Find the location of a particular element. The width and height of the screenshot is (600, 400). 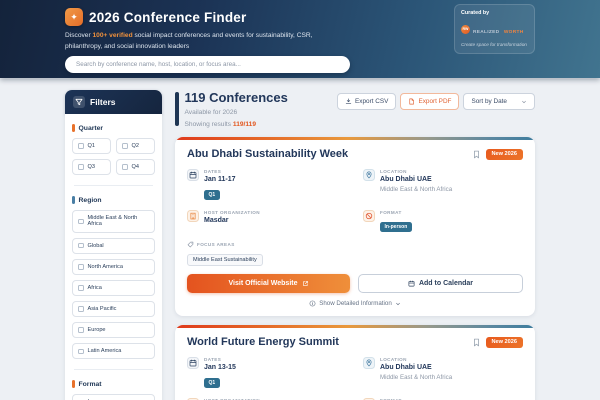

format-circle-icon is located at coordinates (369, 216).